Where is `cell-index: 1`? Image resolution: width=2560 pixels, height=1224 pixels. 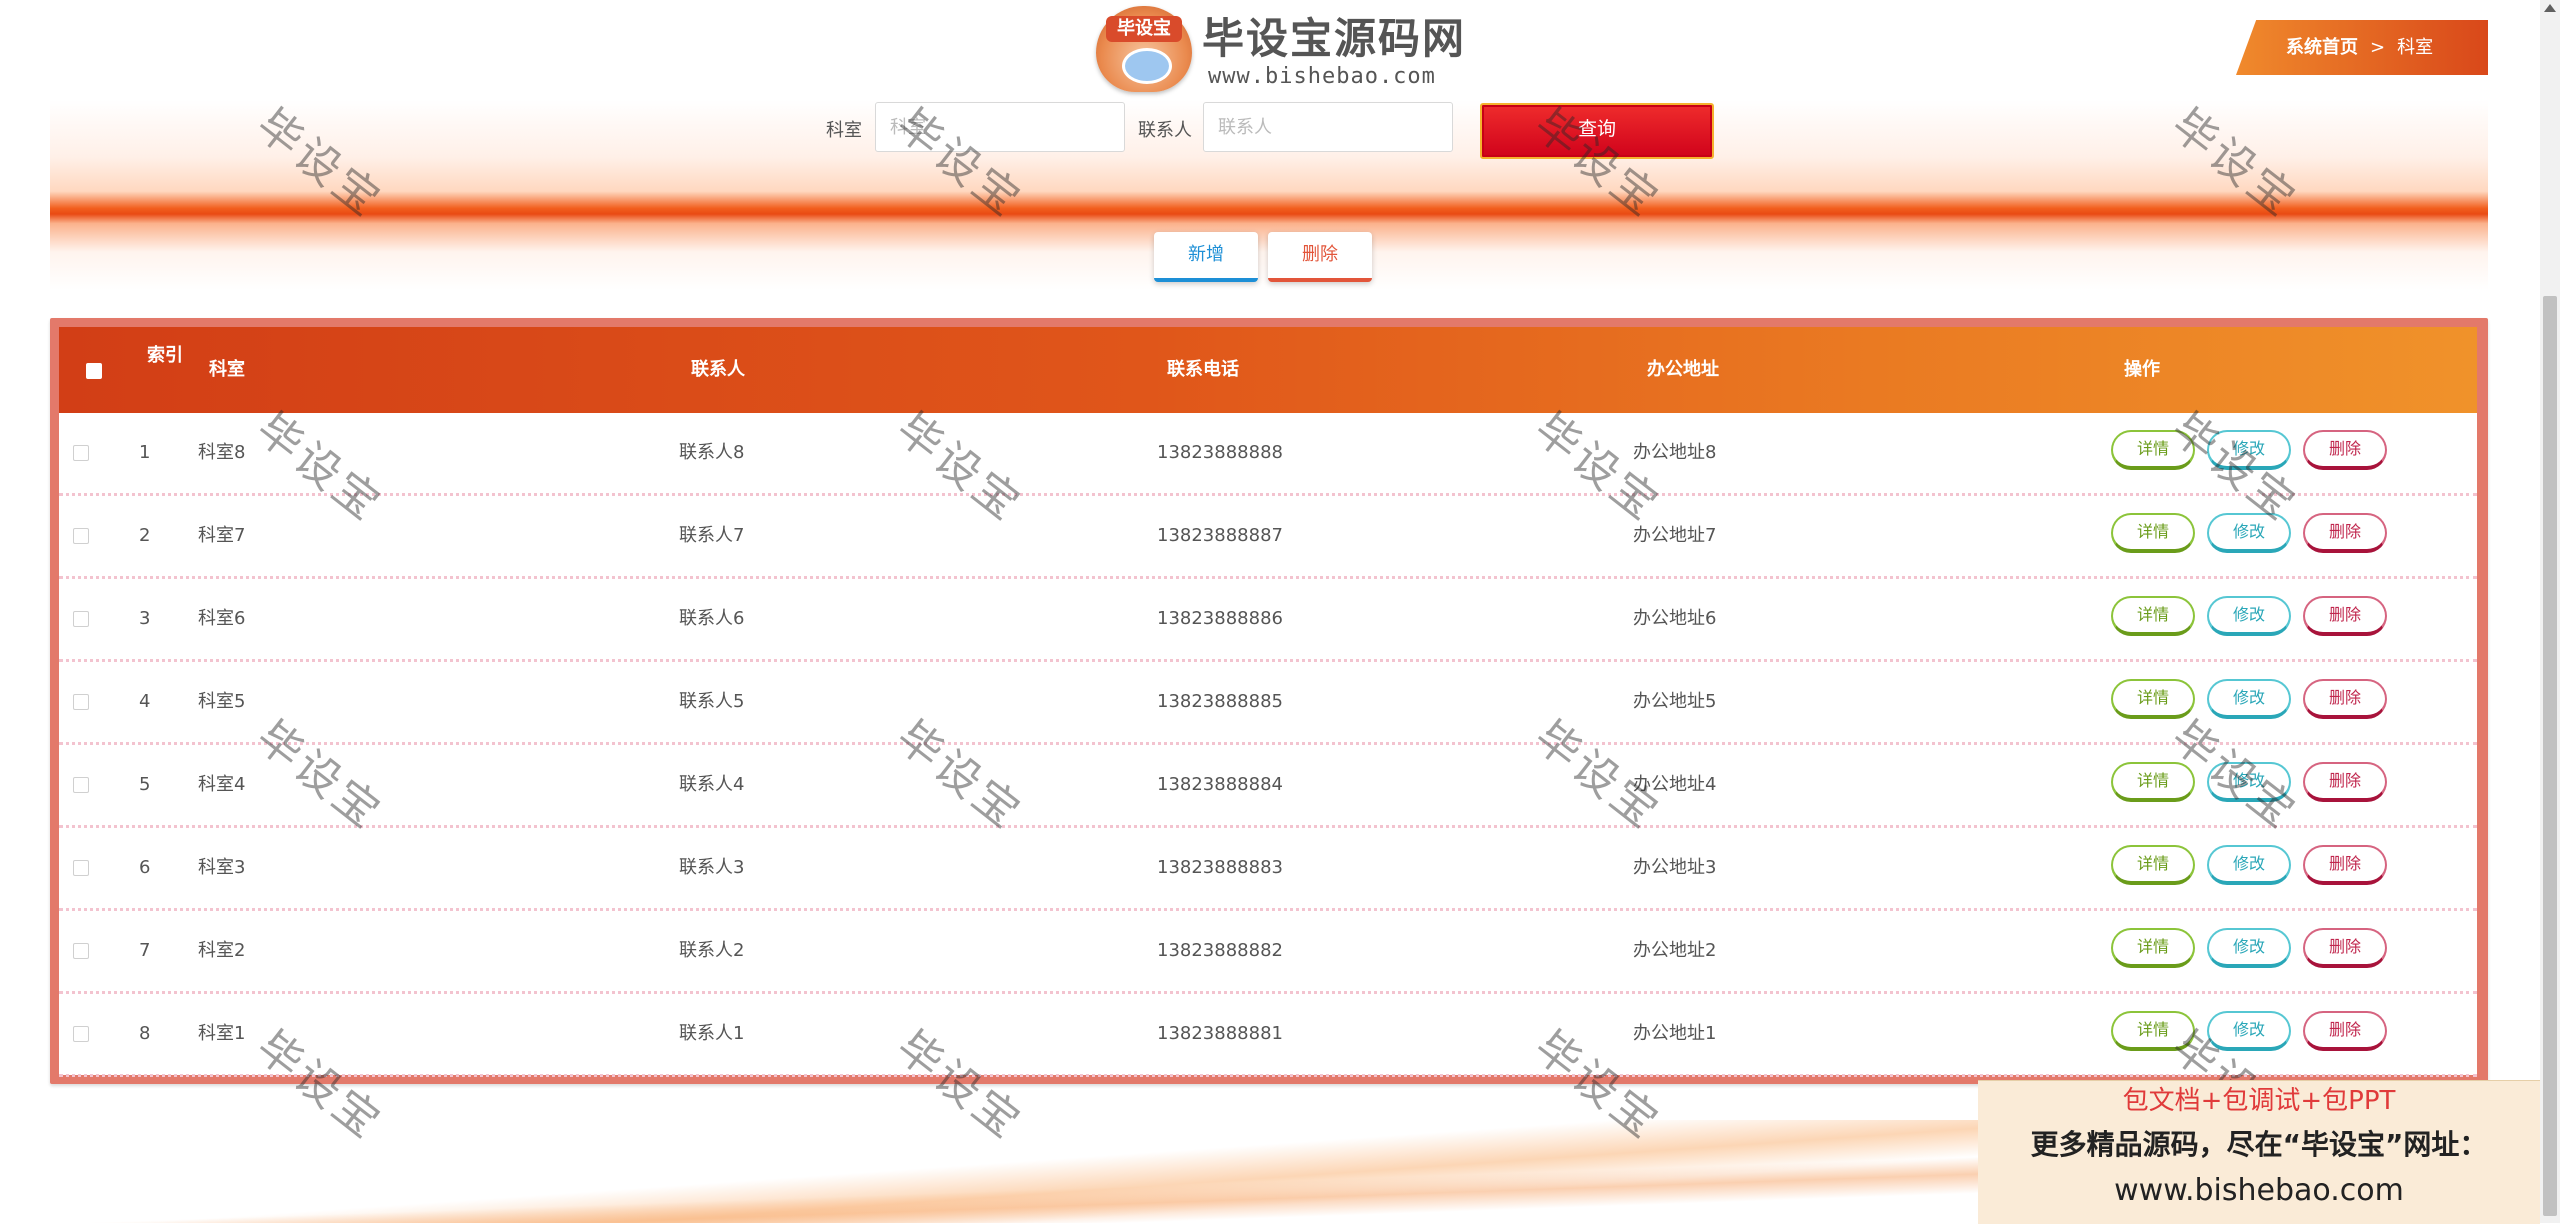
cell-index: 1 is located at coordinates (145, 452).